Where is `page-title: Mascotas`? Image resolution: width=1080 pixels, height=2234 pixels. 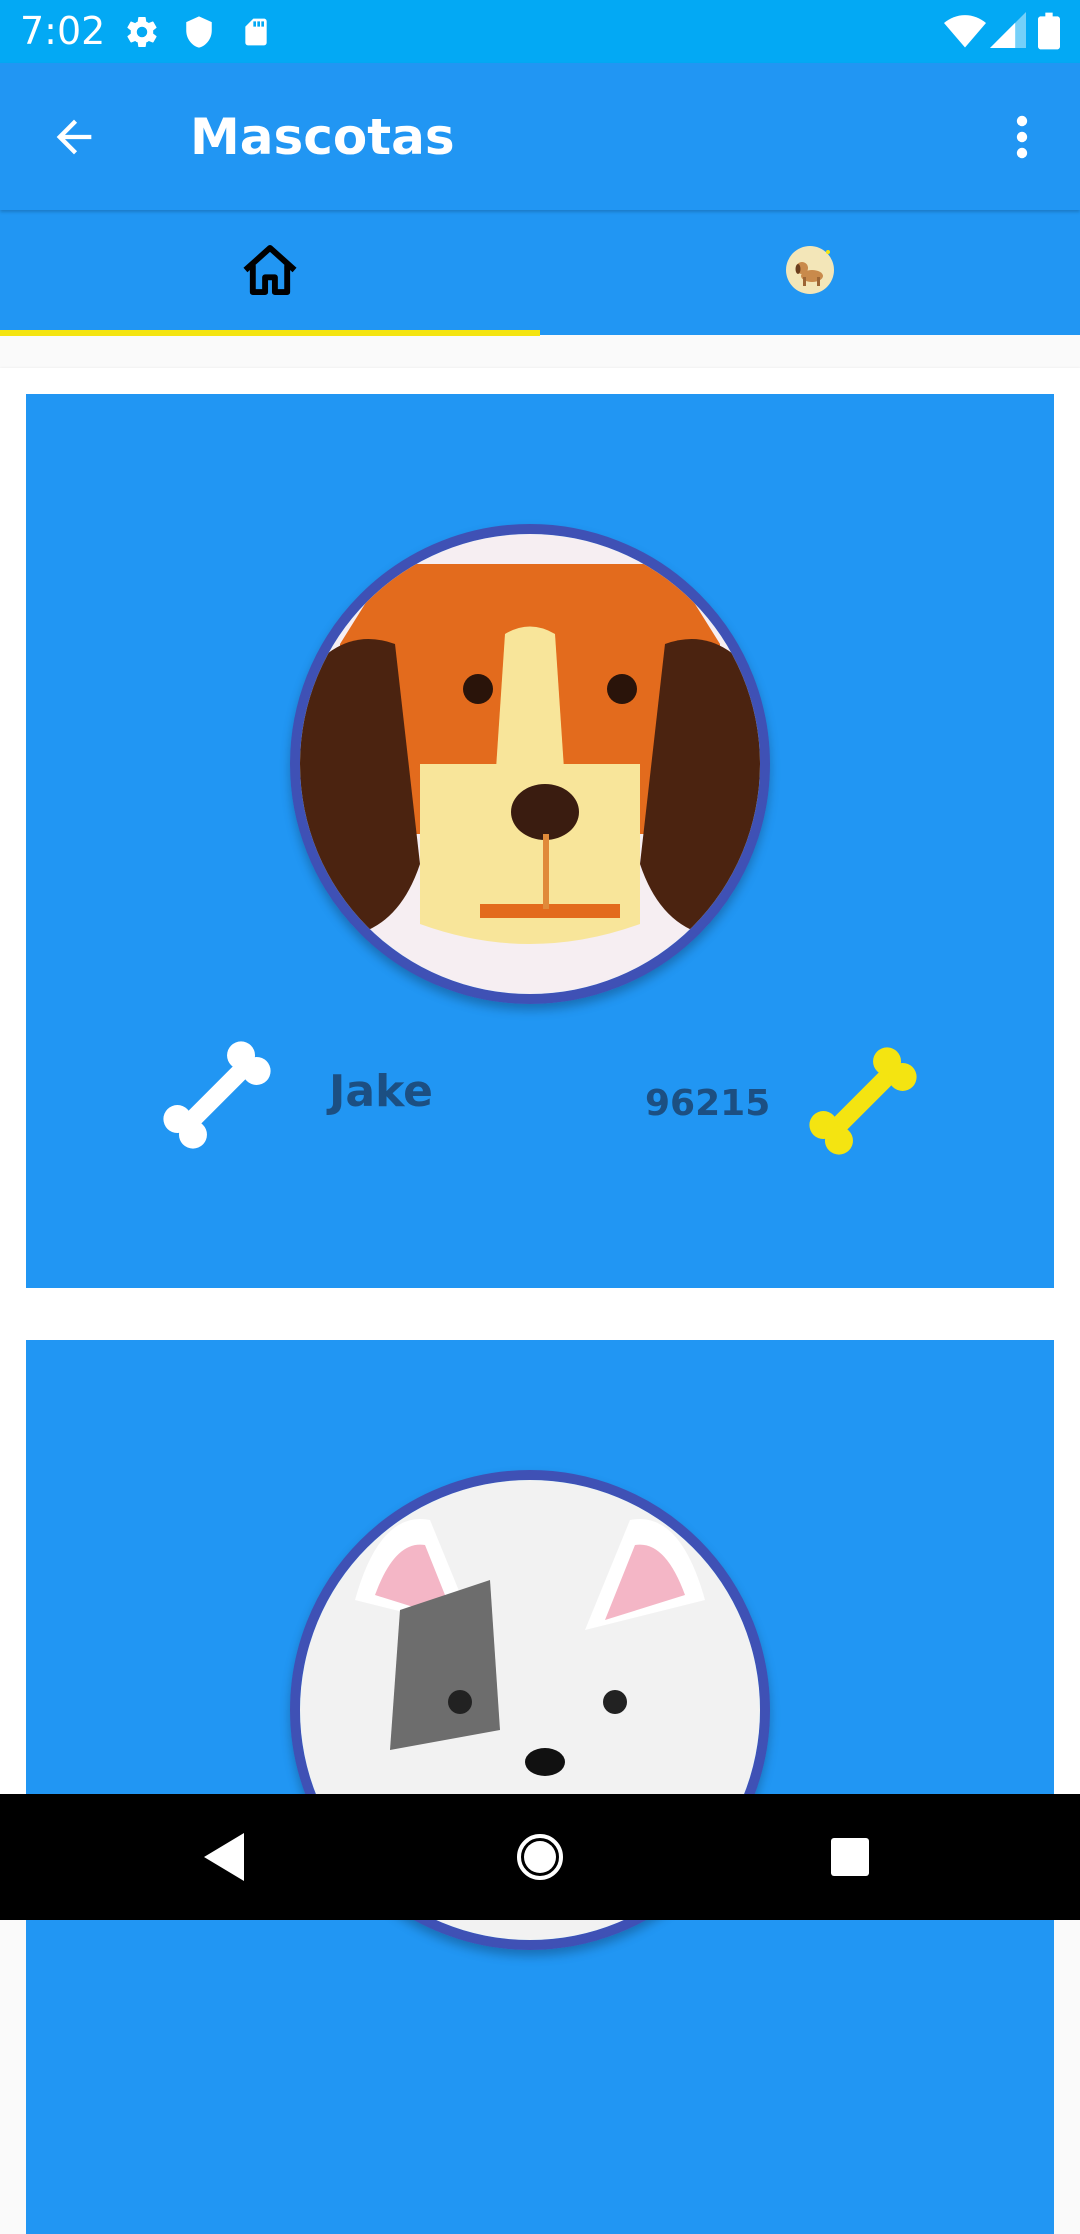 page-title: Mascotas is located at coordinates (322, 137).